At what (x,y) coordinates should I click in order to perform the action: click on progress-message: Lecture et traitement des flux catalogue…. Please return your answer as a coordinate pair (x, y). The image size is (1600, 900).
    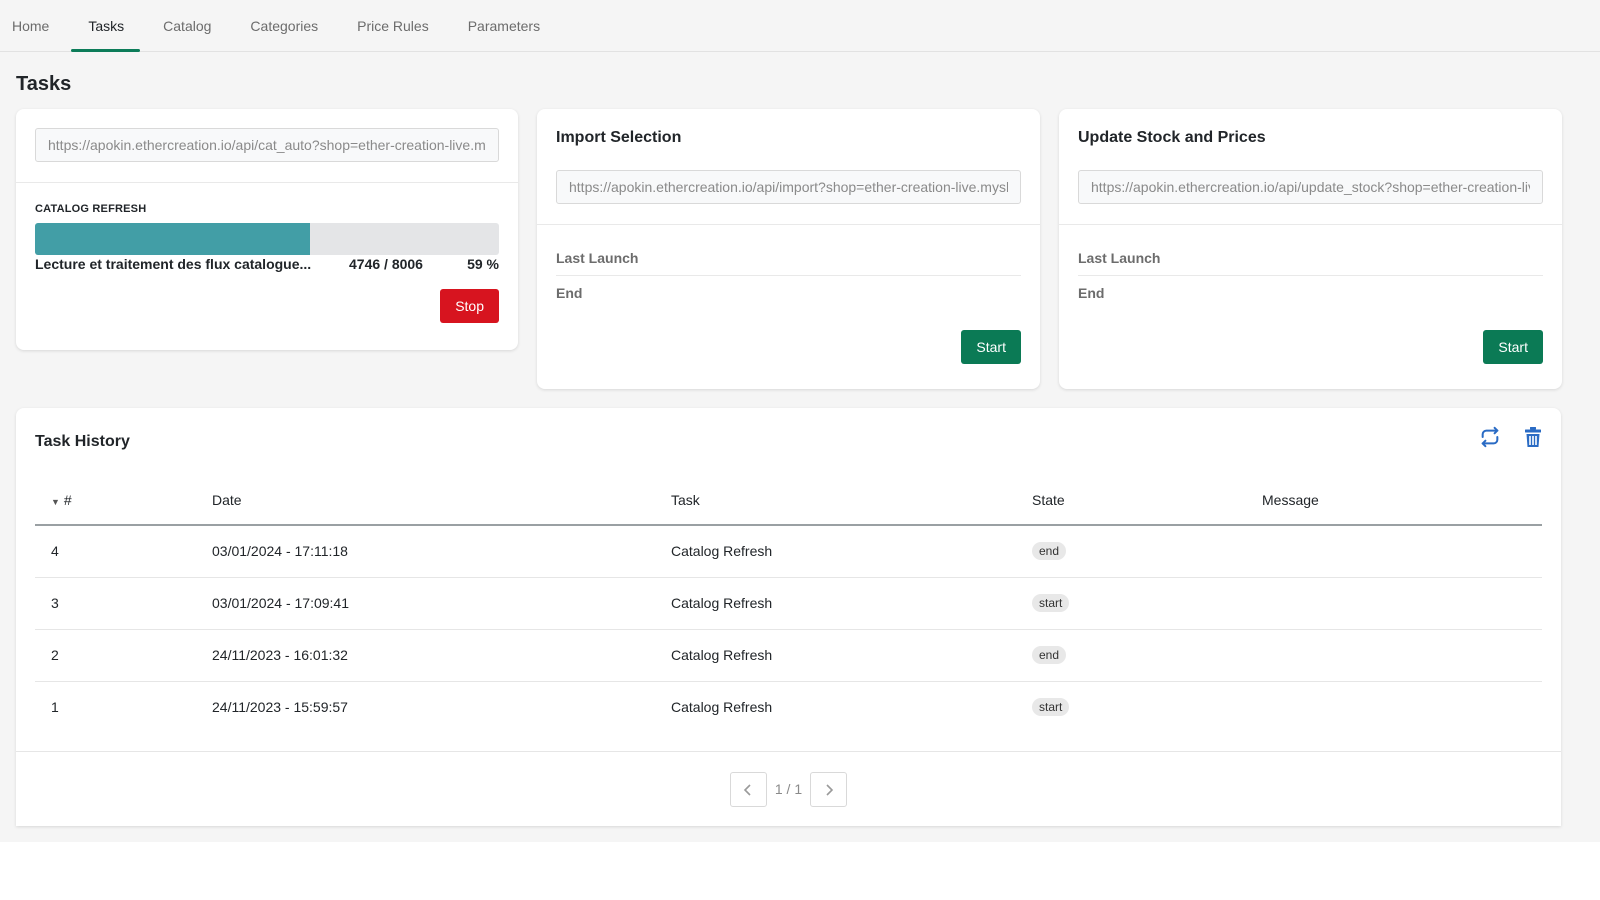
    Looking at the image, I should click on (173, 264).